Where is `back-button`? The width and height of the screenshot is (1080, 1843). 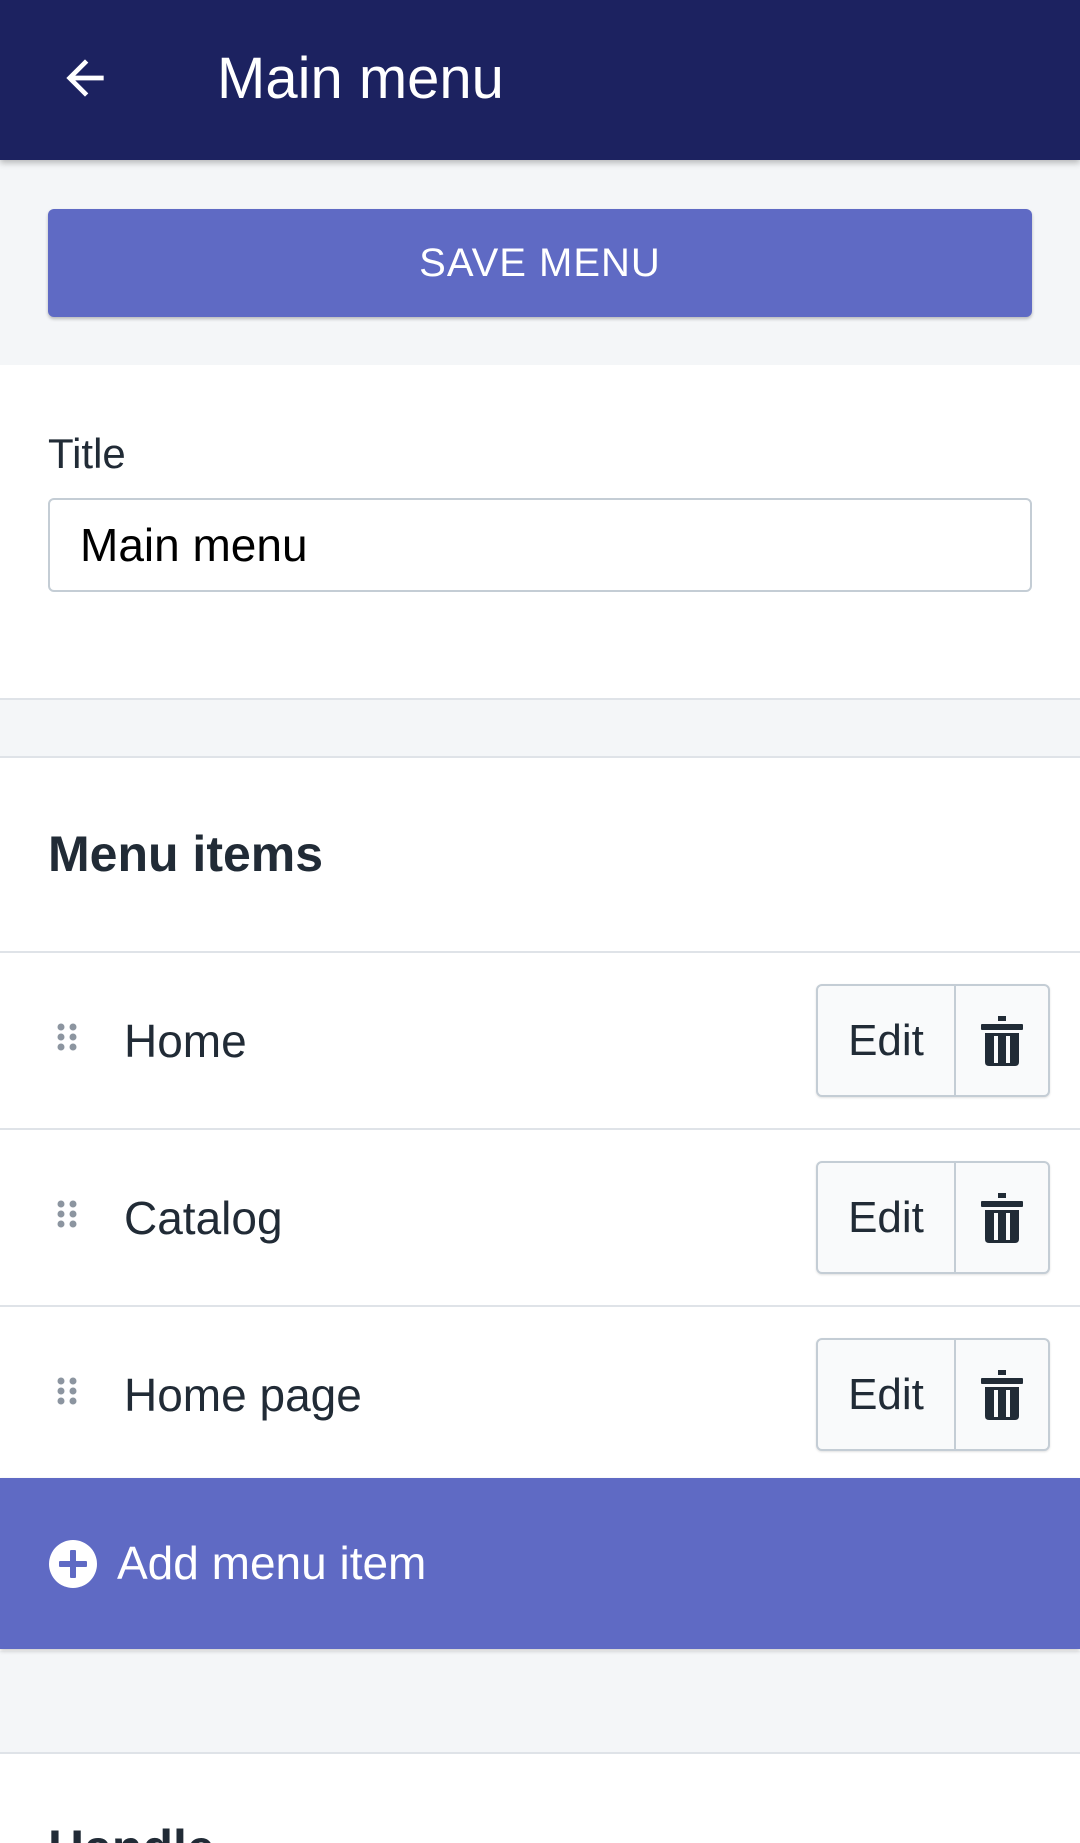 back-button is located at coordinates (85, 78).